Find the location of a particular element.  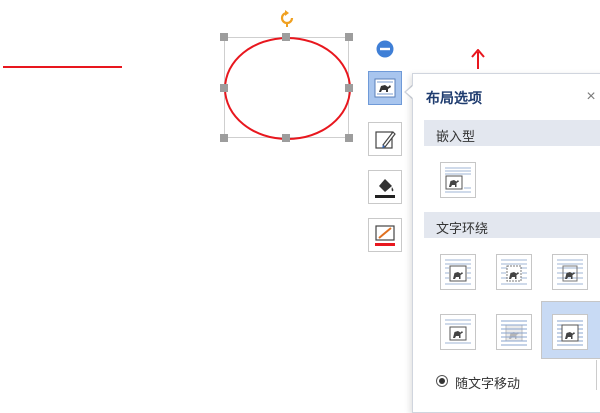

panel-divider is located at coordinates (596, 375).